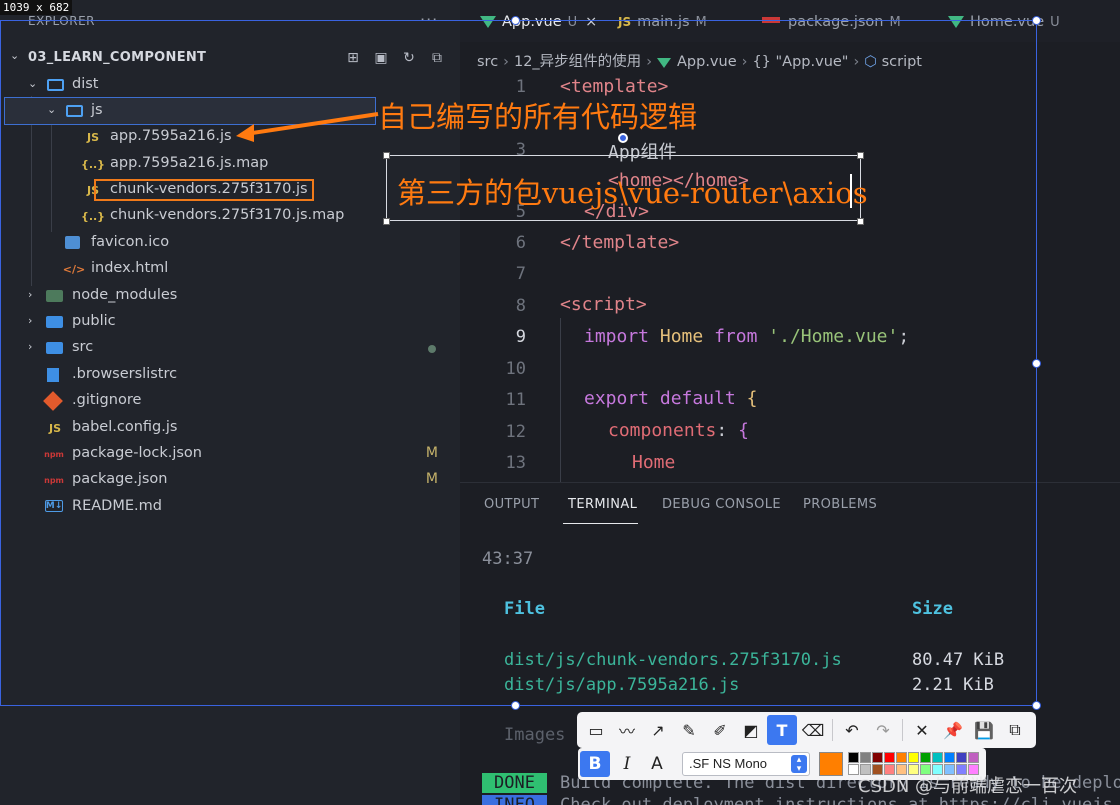 This screenshot has width=1120, height=805. Describe the element at coordinates (508, 559) in the screenshot. I see `terminal-time: 43:37` at that location.